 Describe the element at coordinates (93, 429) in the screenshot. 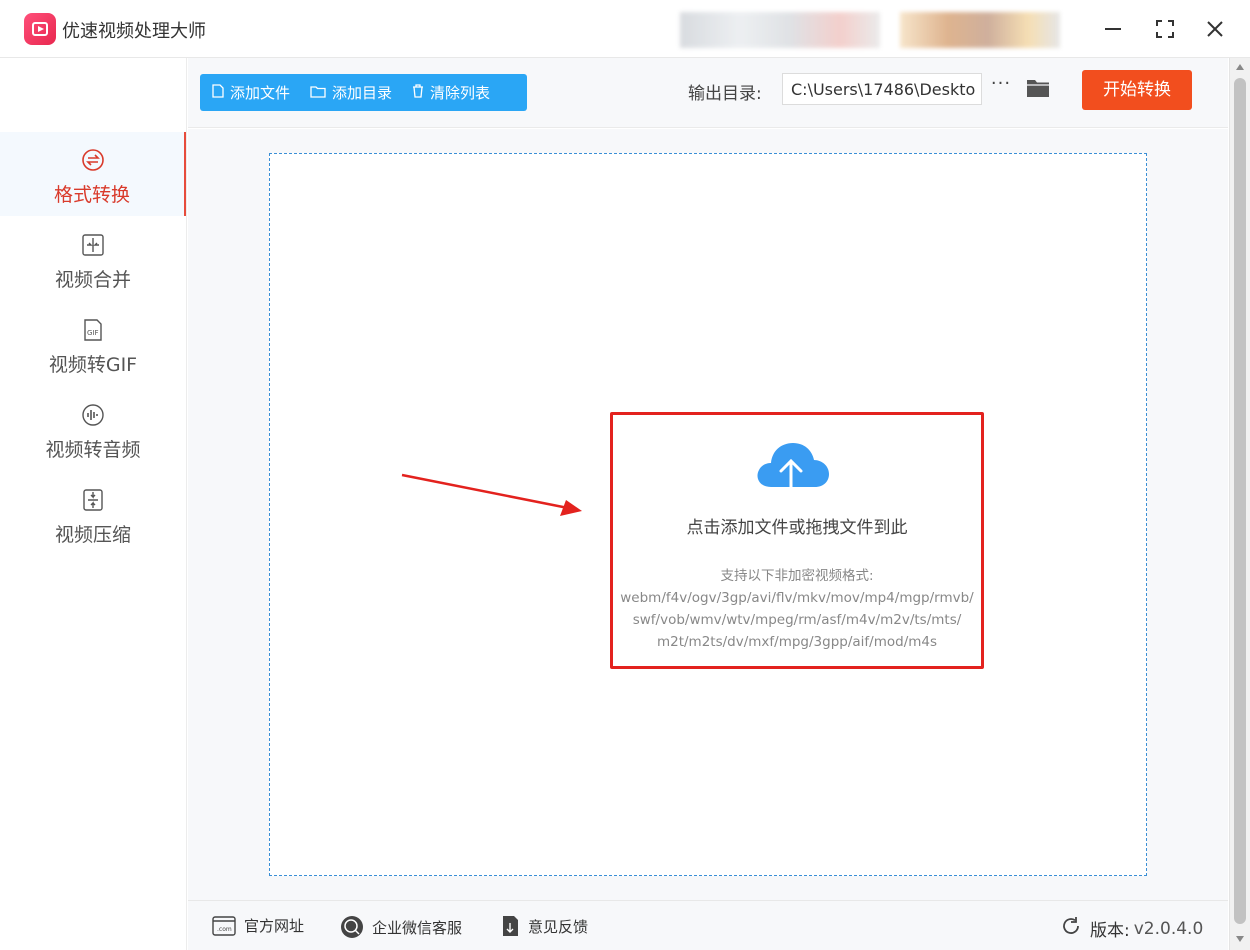

I see `sidebar-item-audio: 视频转音频` at that location.